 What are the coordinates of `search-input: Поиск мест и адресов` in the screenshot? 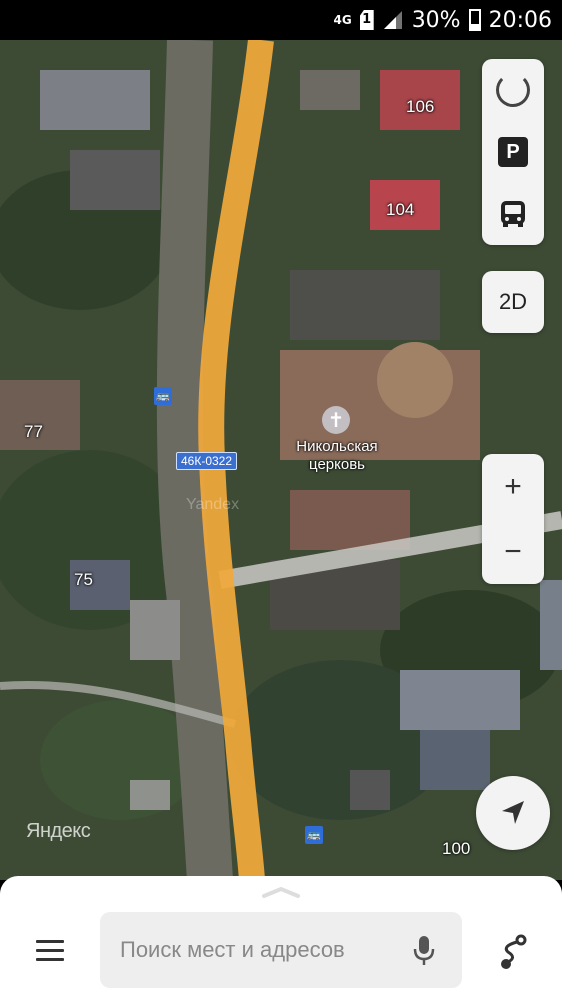 It's located at (281, 950).